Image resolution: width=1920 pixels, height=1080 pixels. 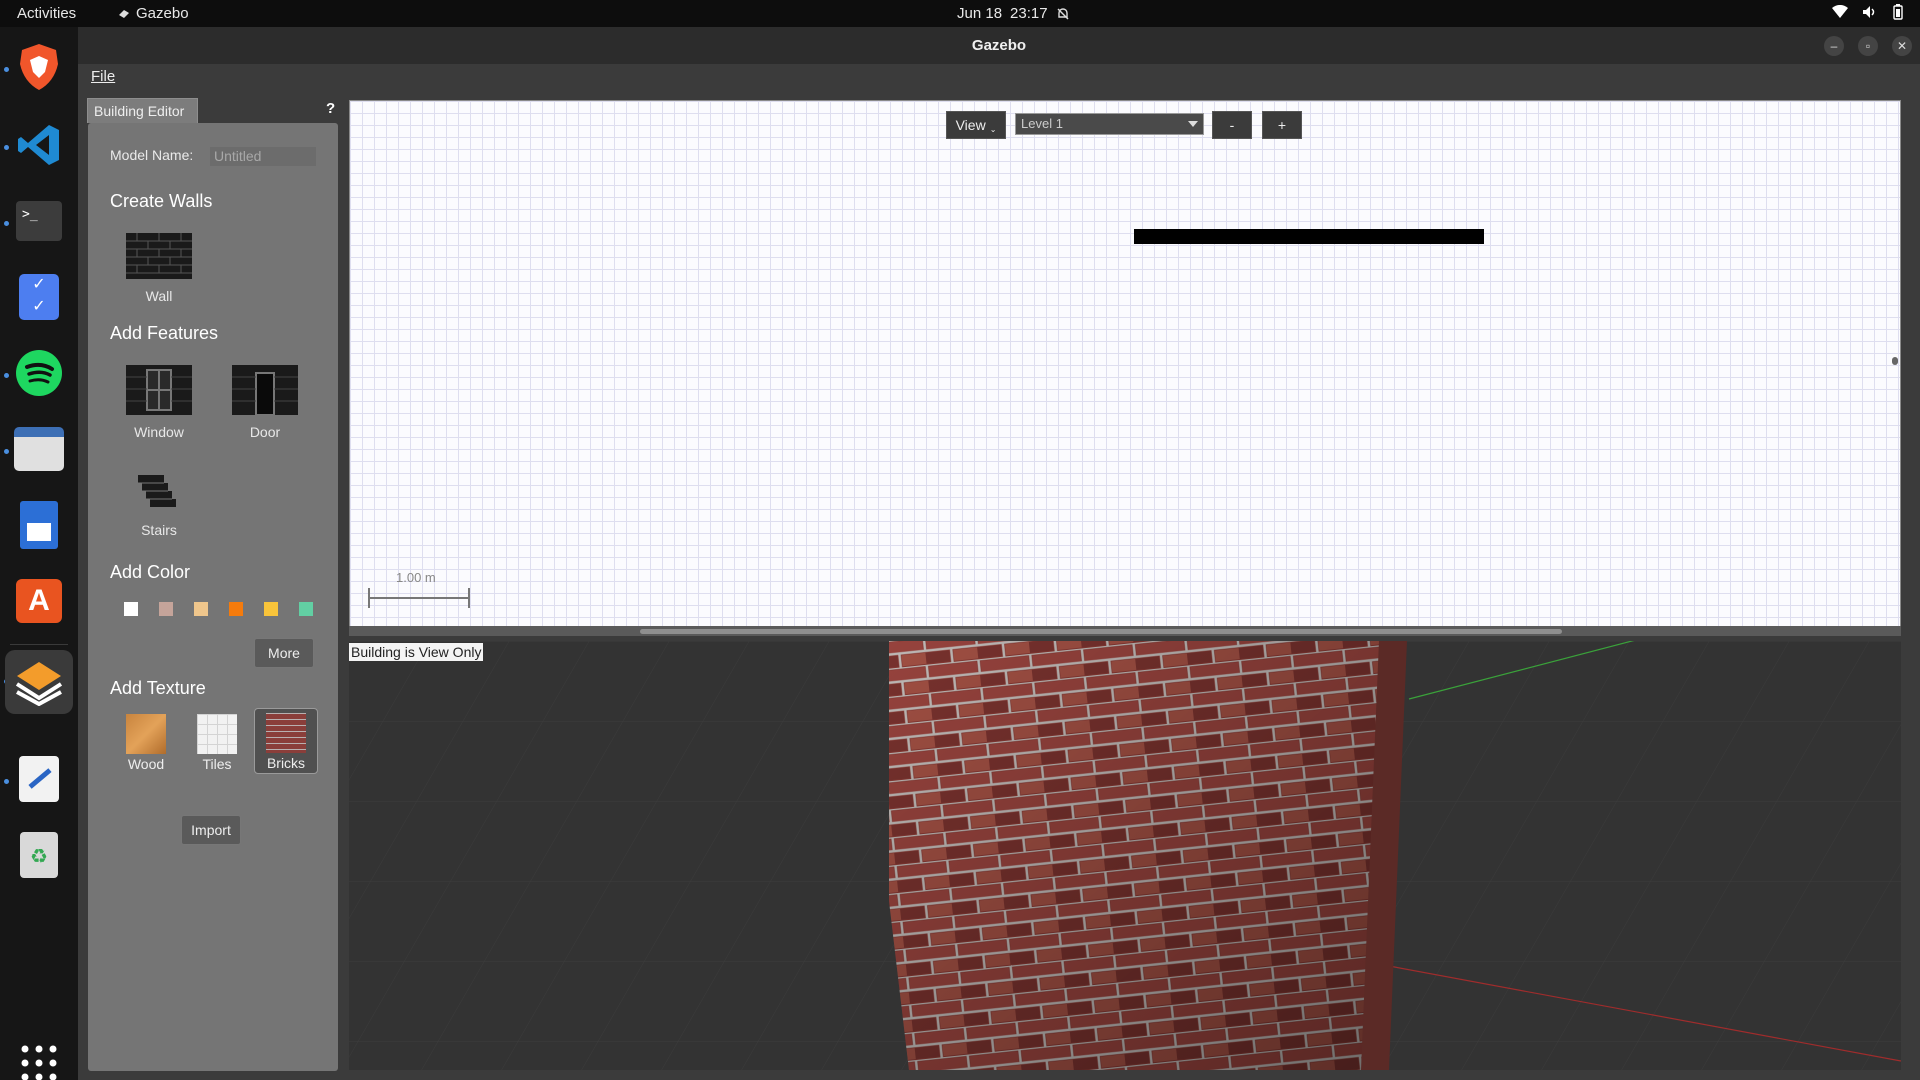 What do you see at coordinates (1895, 361) in the screenshot?
I see `vertical-scrollbar` at bounding box center [1895, 361].